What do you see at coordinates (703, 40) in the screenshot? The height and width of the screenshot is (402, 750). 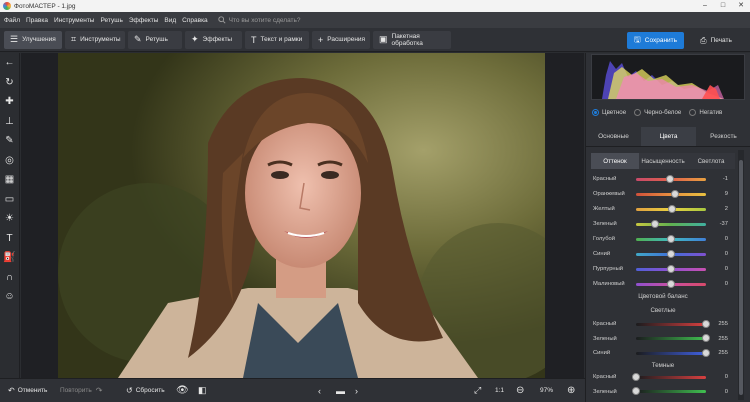 I see `printer-icon: ⎙` at bounding box center [703, 40].